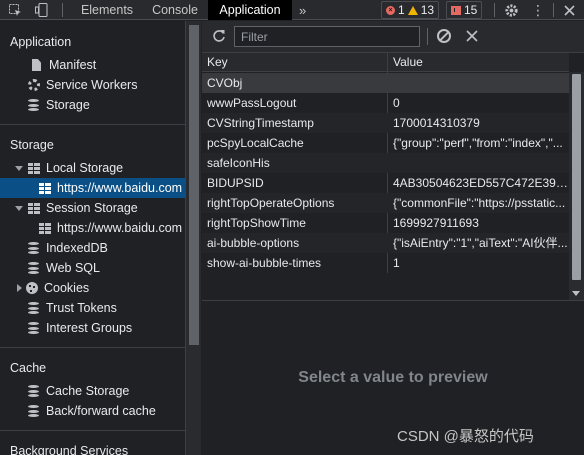  What do you see at coordinates (175, 10) in the screenshot?
I see `tab-console: Console` at bounding box center [175, 10].